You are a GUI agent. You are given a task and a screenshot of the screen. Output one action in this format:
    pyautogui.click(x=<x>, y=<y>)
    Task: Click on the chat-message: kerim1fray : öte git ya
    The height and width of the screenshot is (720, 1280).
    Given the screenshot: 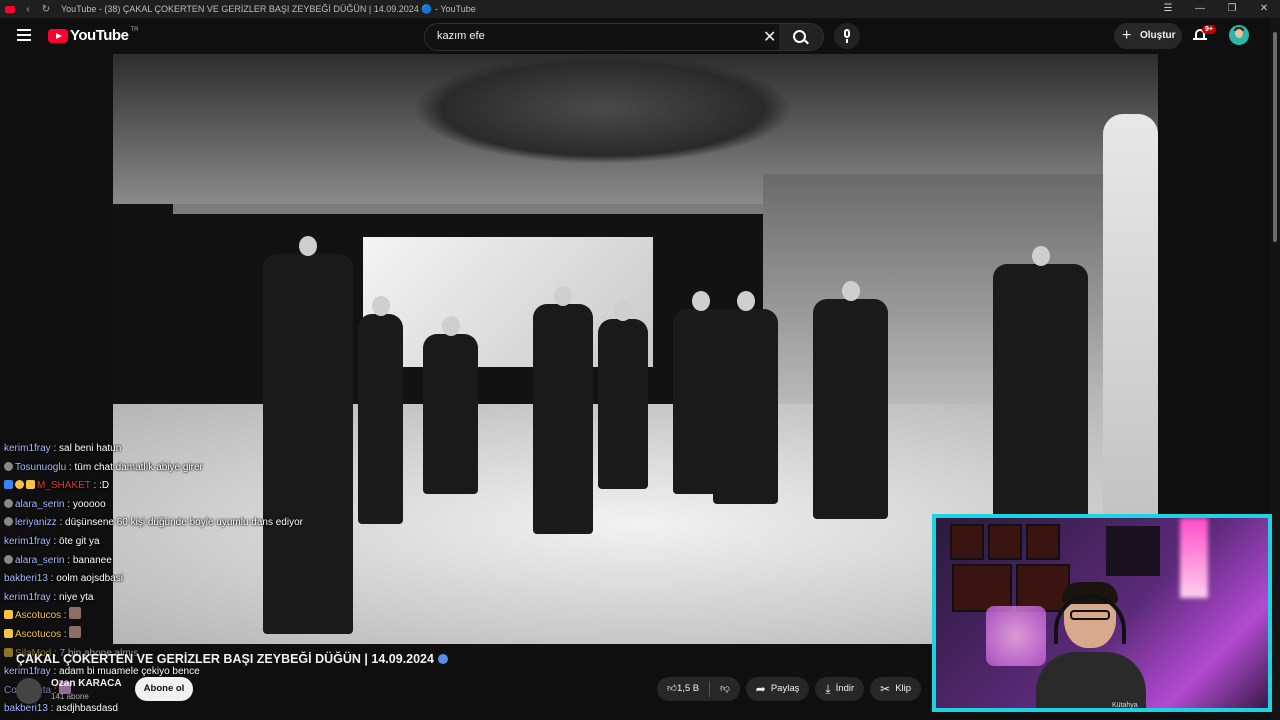 What is the action you would take?
    pyautogui.click(x=52, y=541)
    